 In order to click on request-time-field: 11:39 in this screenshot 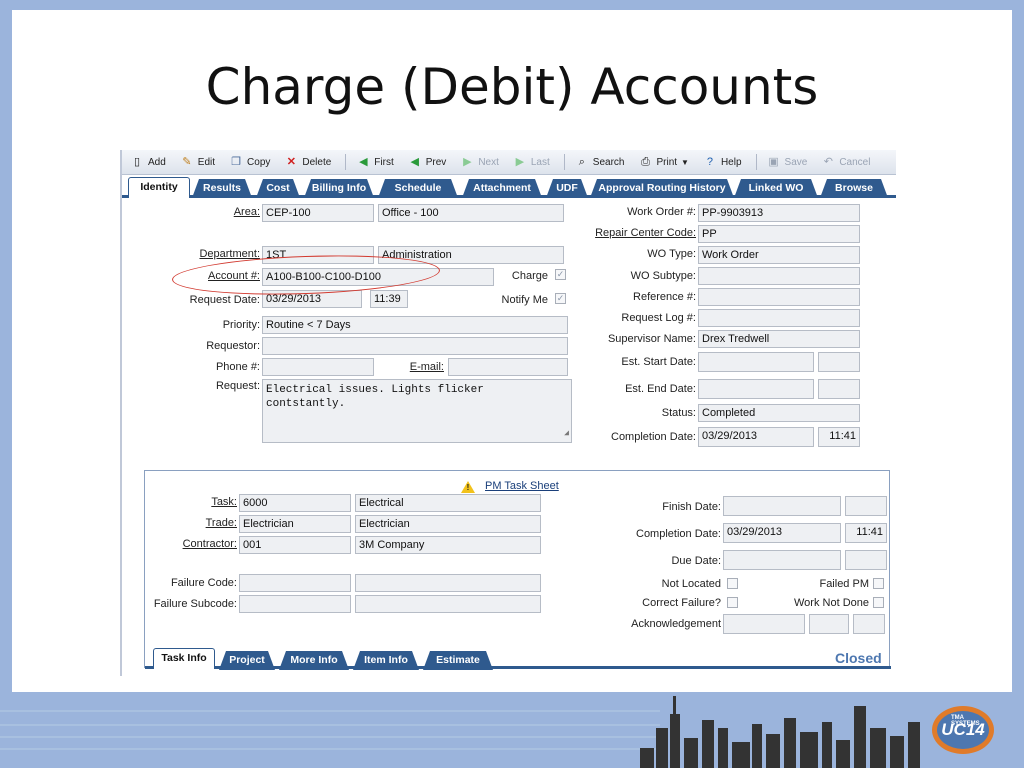, I will do `click(389, 299)`.